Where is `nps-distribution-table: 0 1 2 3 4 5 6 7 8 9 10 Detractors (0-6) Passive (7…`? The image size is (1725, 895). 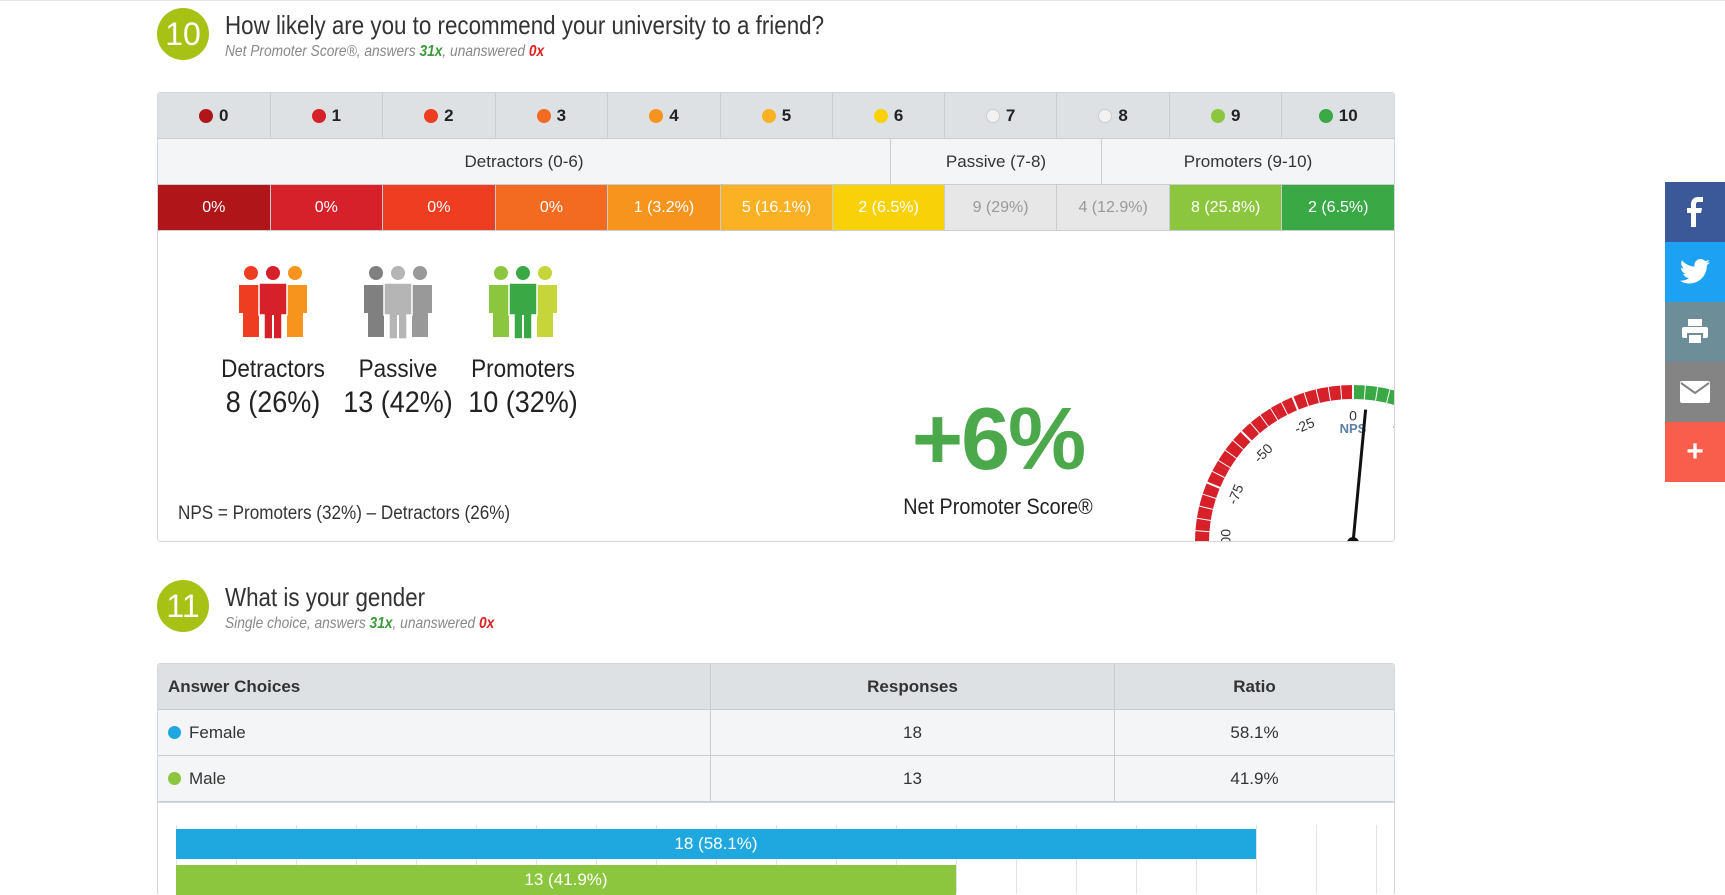 nps-distribution-table: 0 1 2 3 4 5 6 7 8 9 10 Detractors (0-6) Passive (7… is located at coordinates (776, 162).